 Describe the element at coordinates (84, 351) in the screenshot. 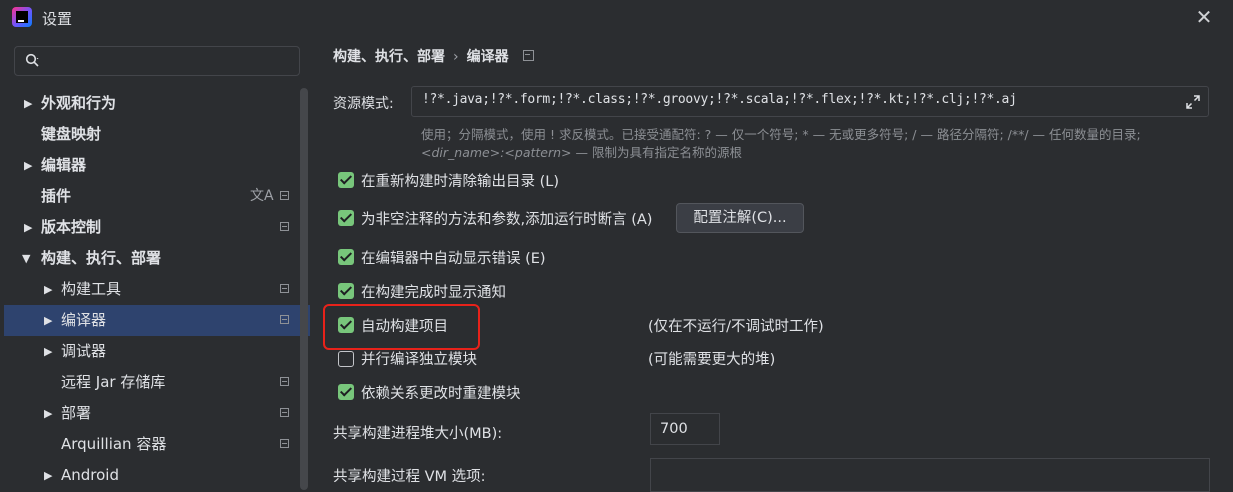

I see `sidebar-item-label: 调试器` at that location.